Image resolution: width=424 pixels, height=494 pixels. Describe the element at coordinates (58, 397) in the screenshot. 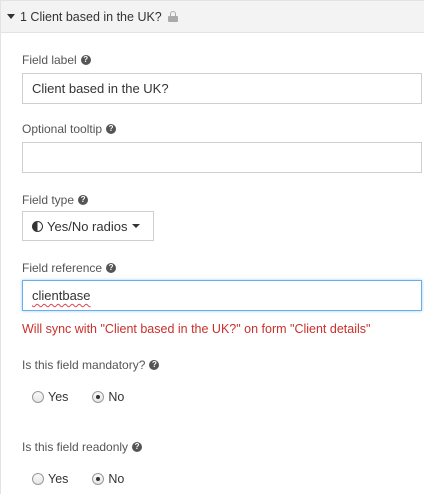

I see `mandatory-yes-label: Yes` at that location.